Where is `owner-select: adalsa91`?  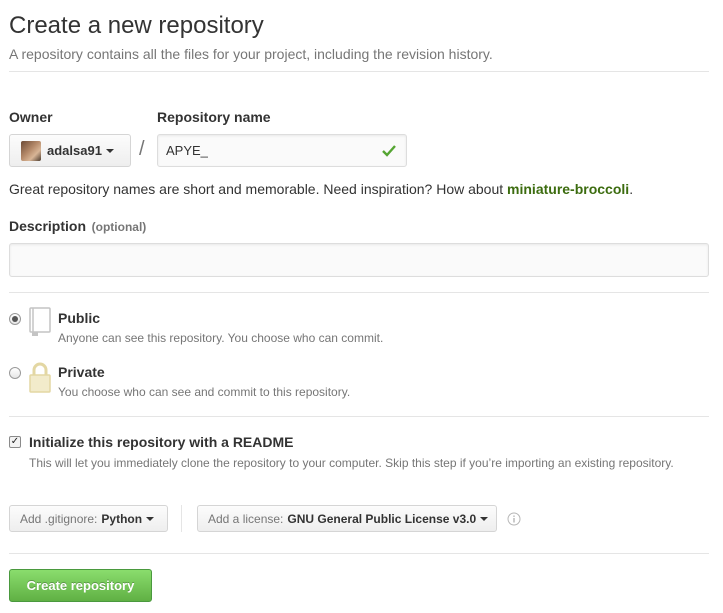 owner-select: adalsa91 is located at coordinates (70, 150).